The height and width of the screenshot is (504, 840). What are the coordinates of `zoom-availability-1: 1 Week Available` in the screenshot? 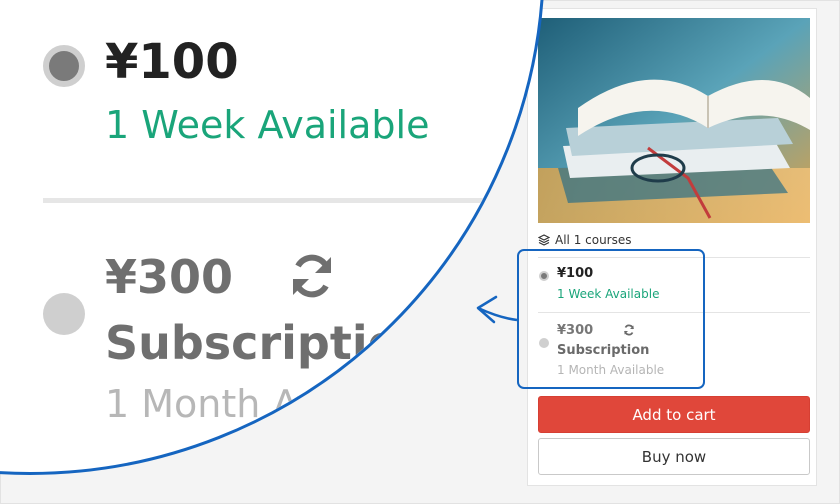 It's located at (267, 125).